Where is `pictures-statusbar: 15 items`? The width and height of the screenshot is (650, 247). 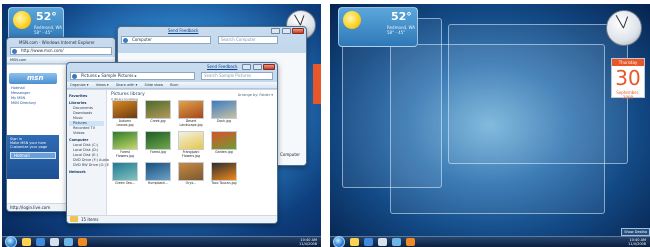 pictures-statusbar: 15 items is located at coordinates (172, 219).